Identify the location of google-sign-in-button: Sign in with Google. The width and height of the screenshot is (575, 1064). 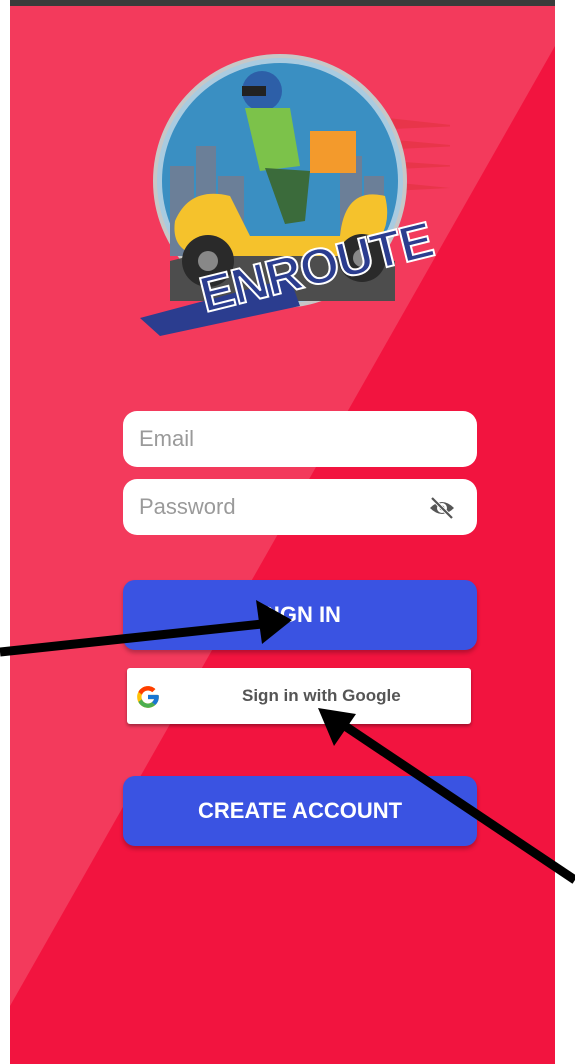
(299, 696).